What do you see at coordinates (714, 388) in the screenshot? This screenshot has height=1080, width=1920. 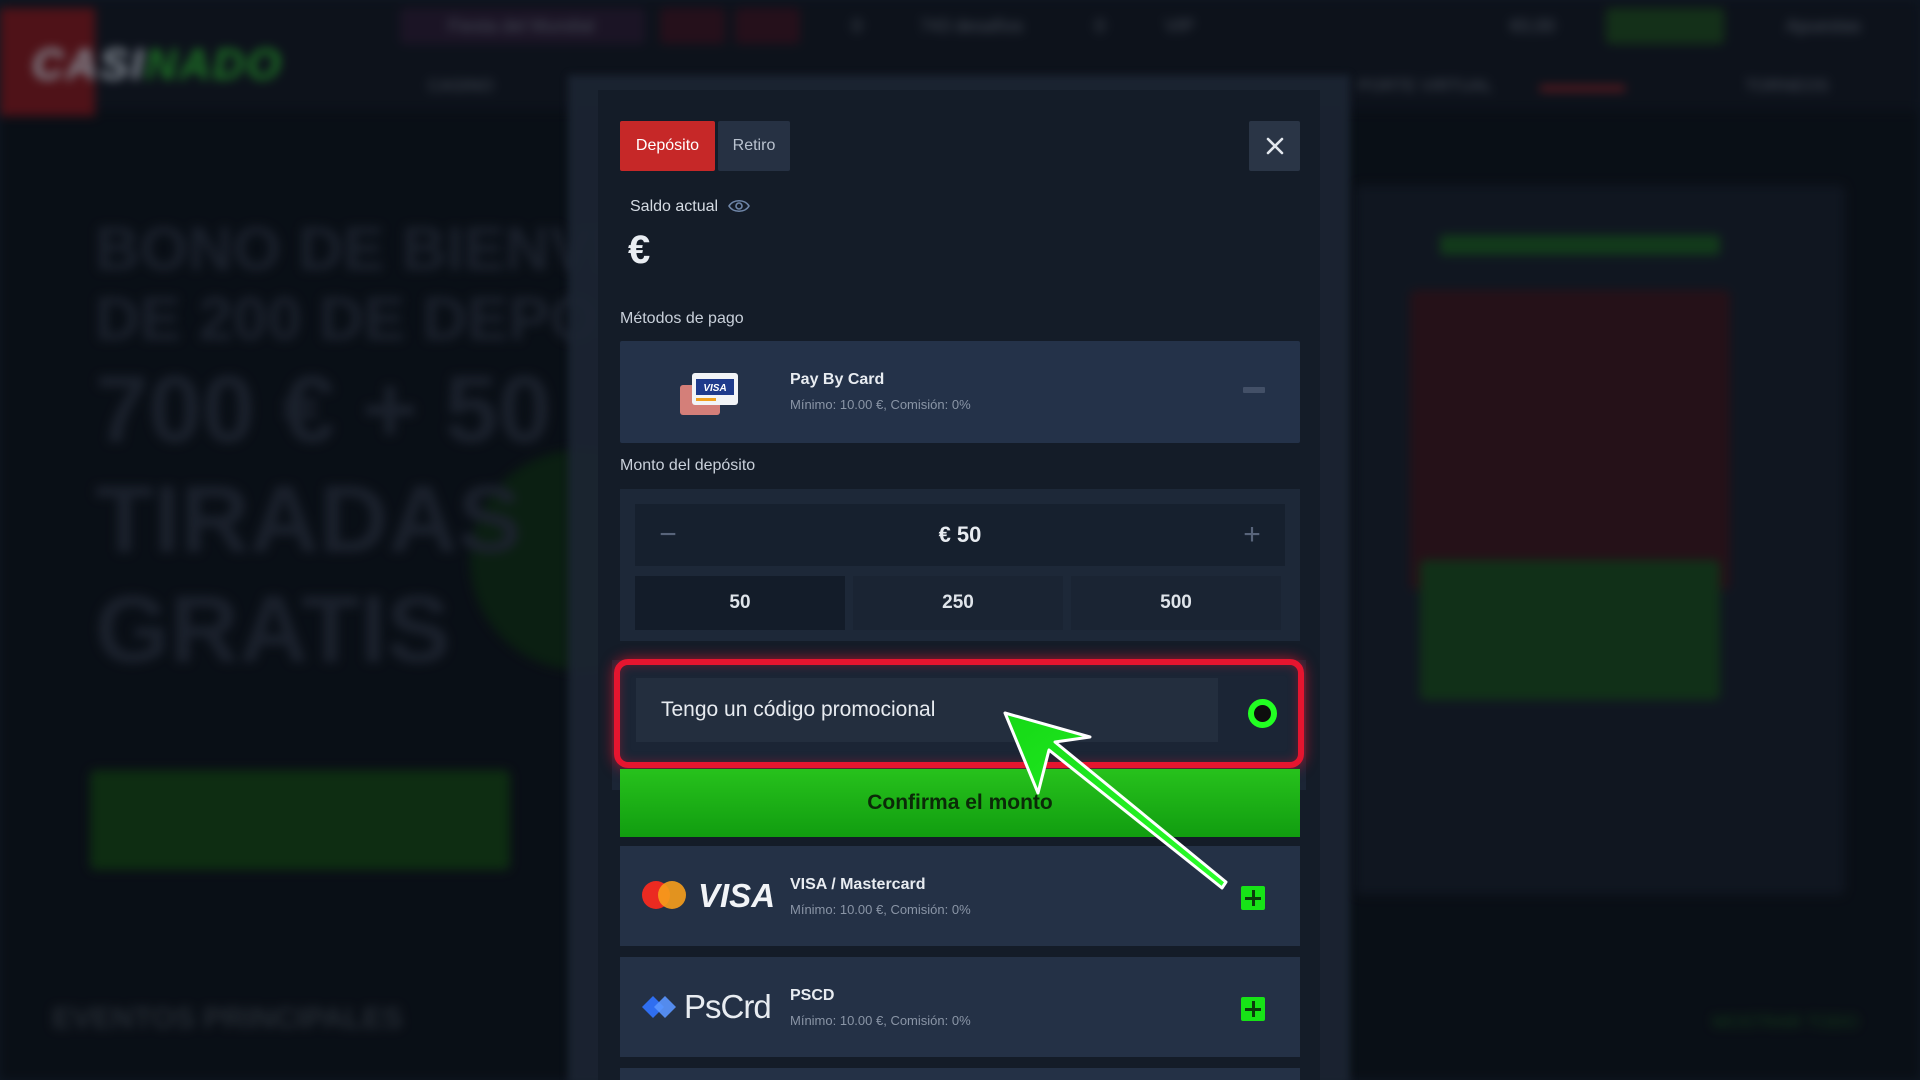 I see `svg-text: VISA` at bounding box center [714, 388].